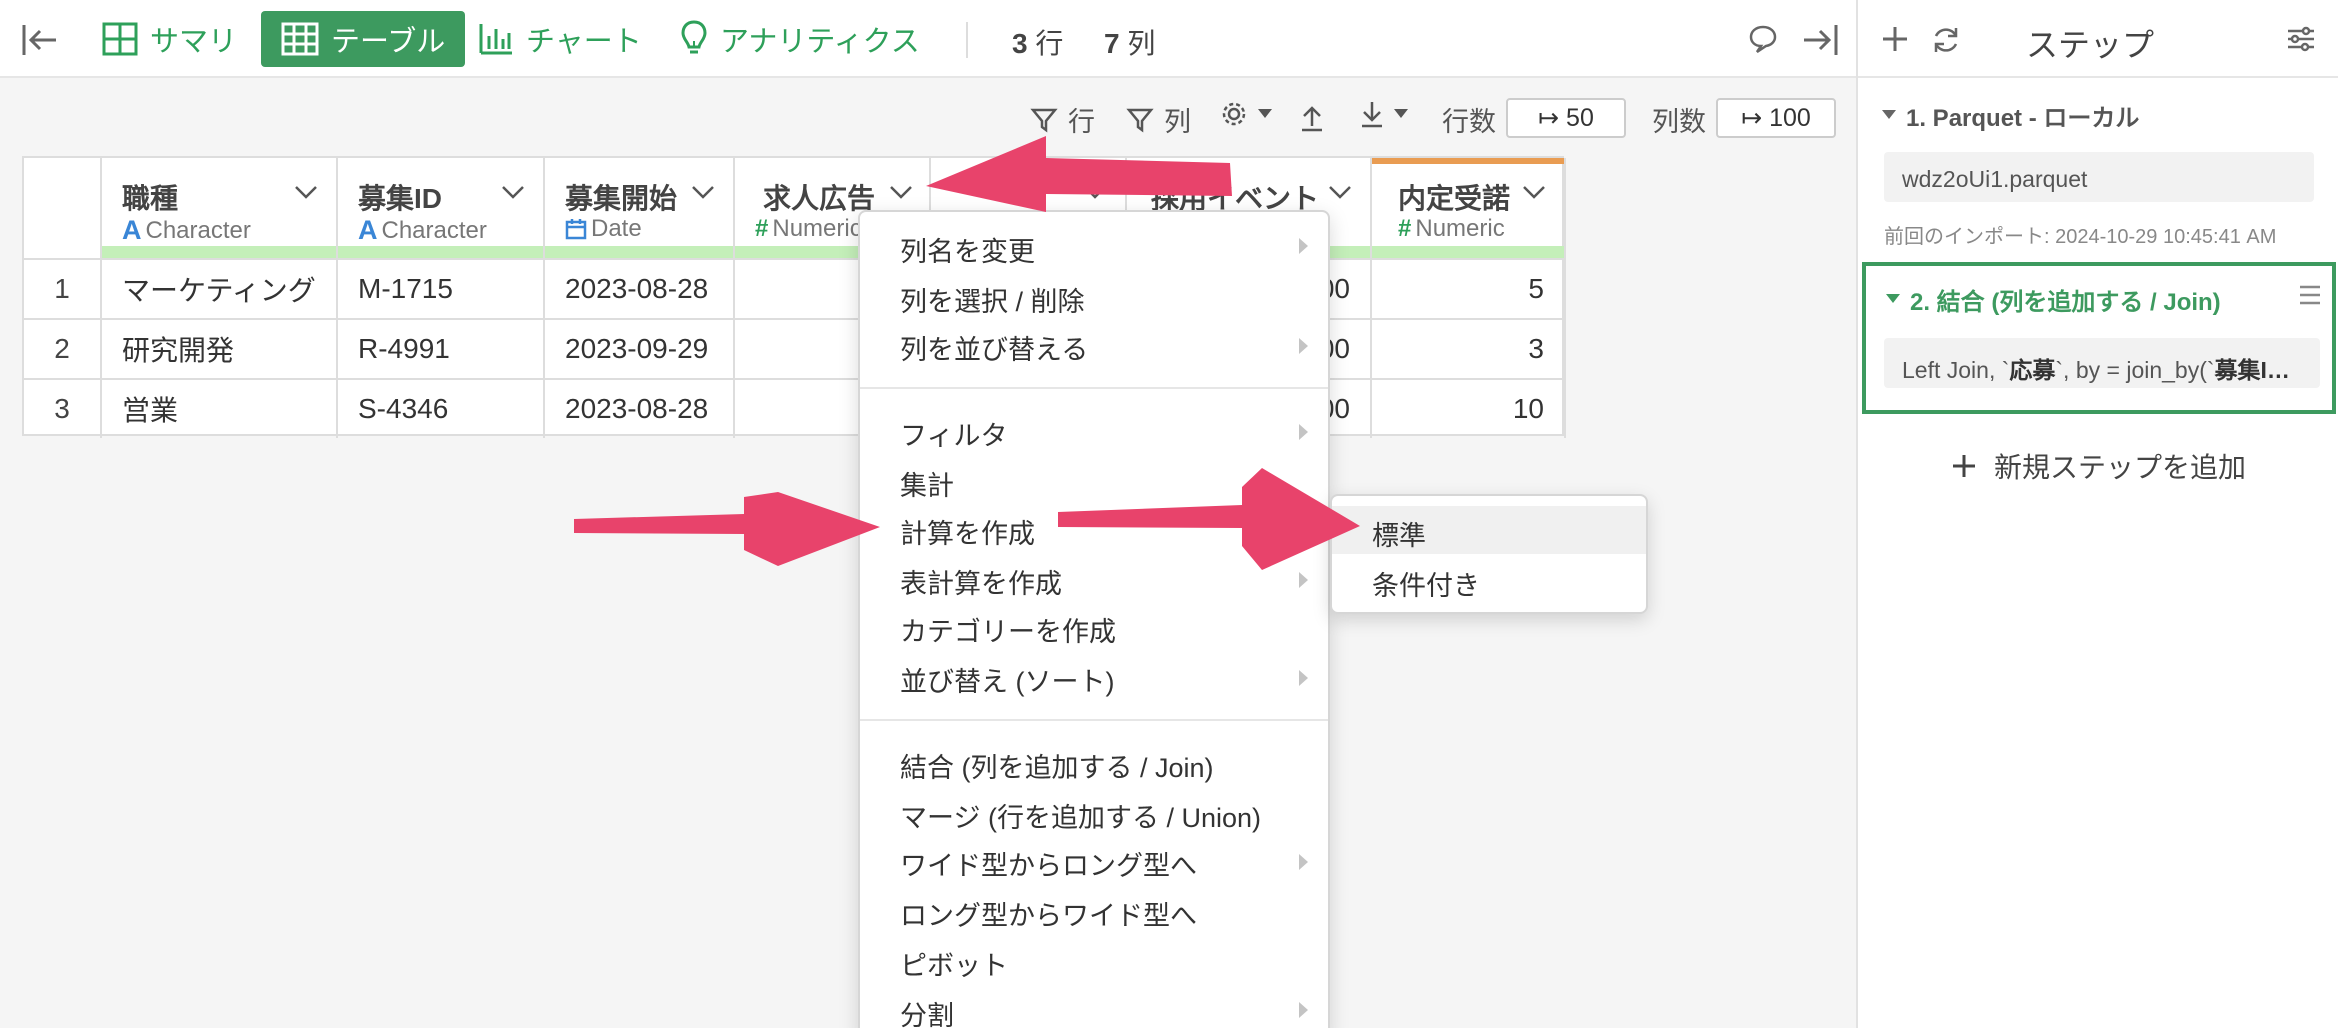 The image size is (2338, 1028). Describe the element at coordinates (1081, 122) in the screenshot. I see `row-filter-label: 行` at that location.